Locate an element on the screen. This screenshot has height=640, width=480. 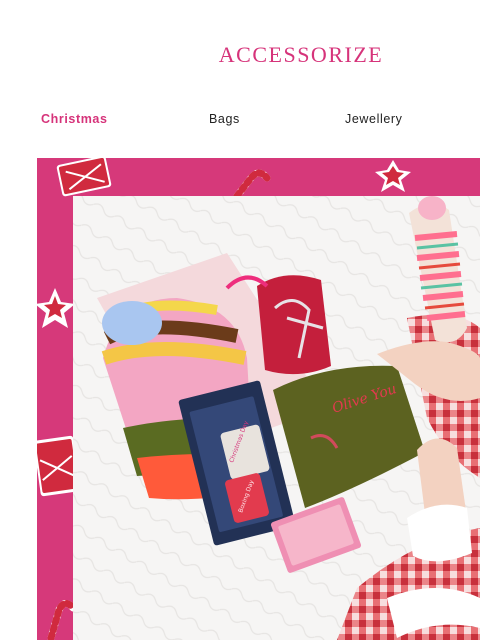
nav-item-christmas: Christmas is located at coordinates (74, 119).